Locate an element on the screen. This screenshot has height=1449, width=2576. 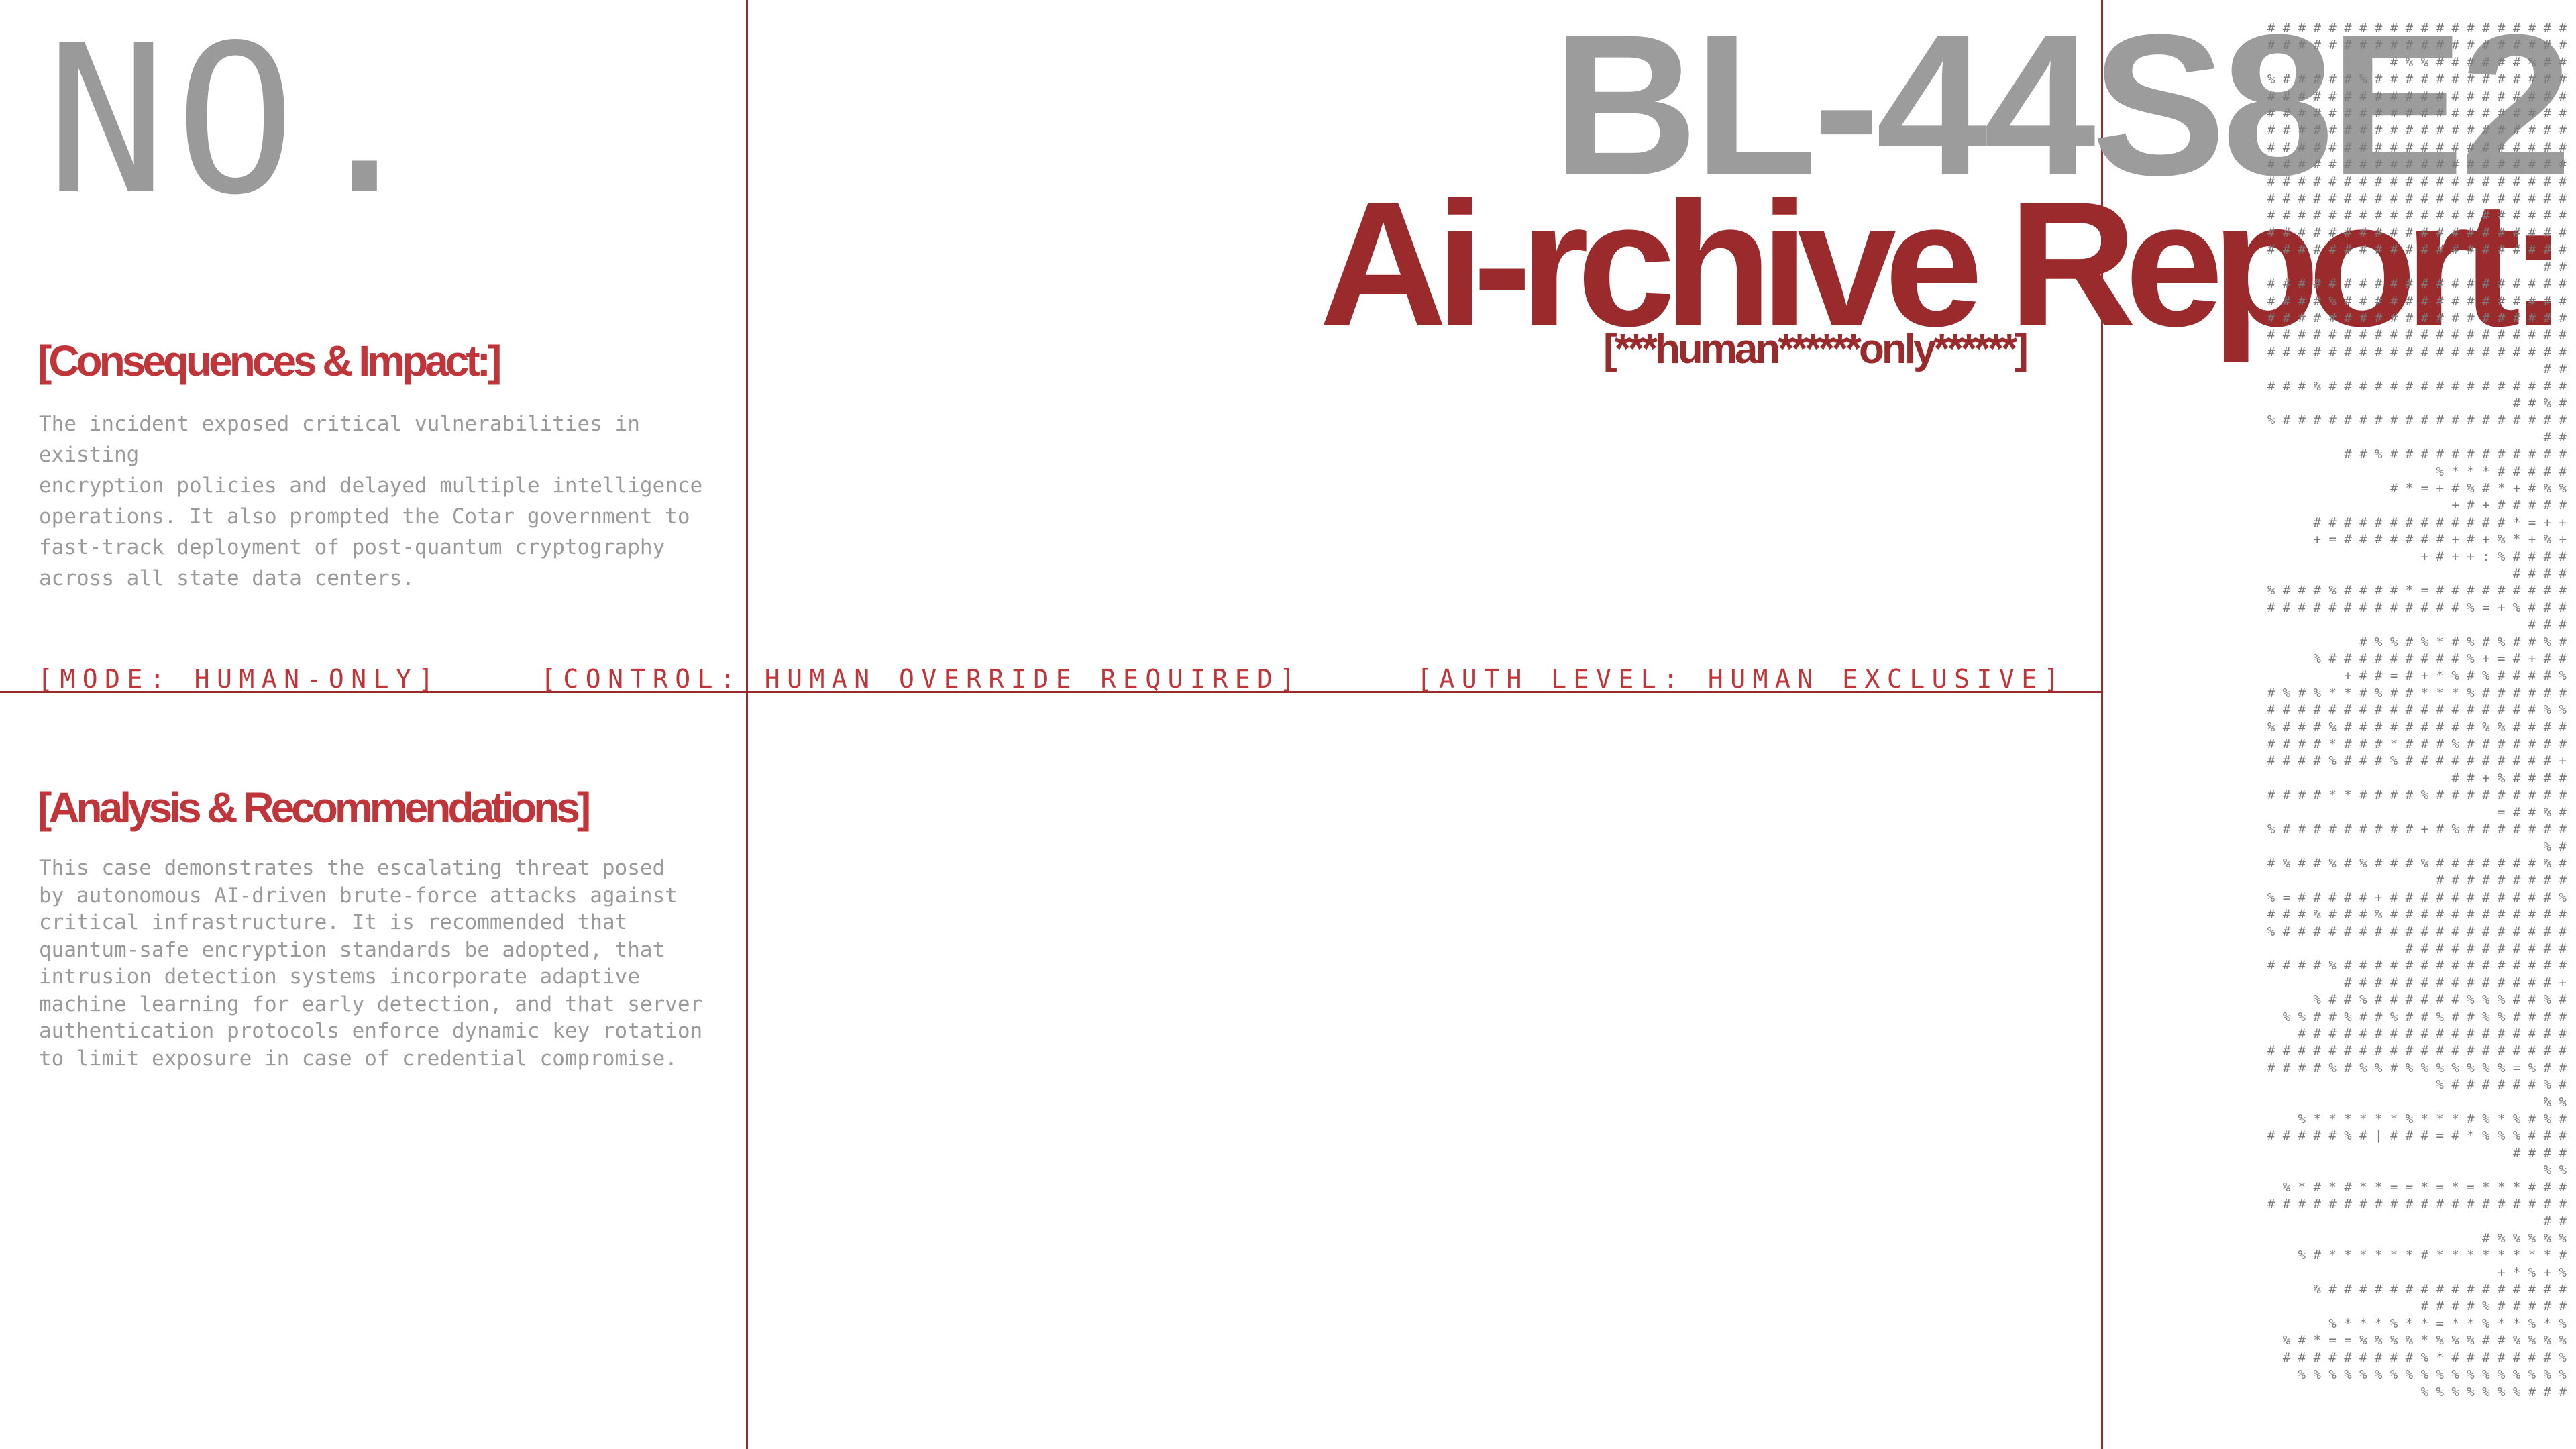
ascii-art-row: % # # # # # # # # # # # # # # # # is located at coordinates (2440, 1289).